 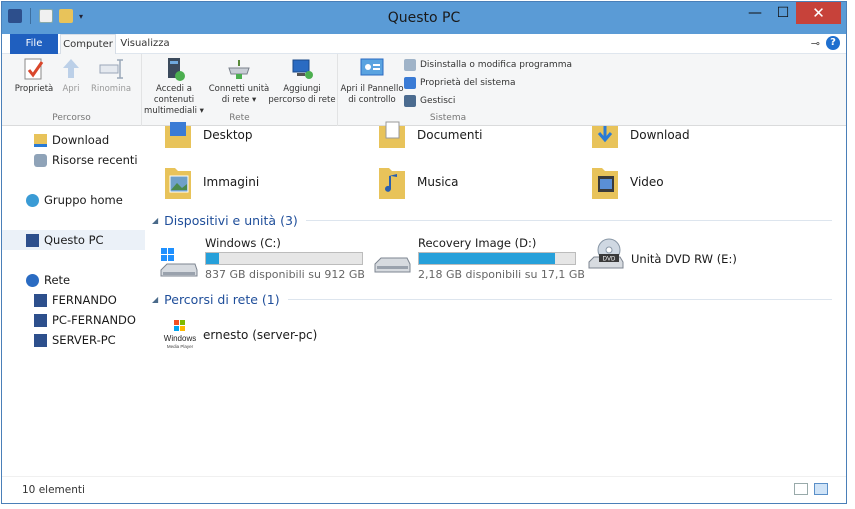 What do you see at coordinates (815, 43) in the screenshot?
I see `ribbon-toggle-icon: ⊸` at bounding box center [815, 43].